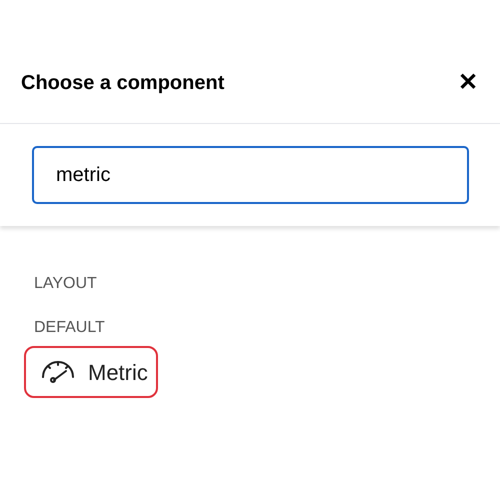  Describe the element at coordinates (66, 284) in the screenshot. I see `section-heading: LAYOUT` at that location.